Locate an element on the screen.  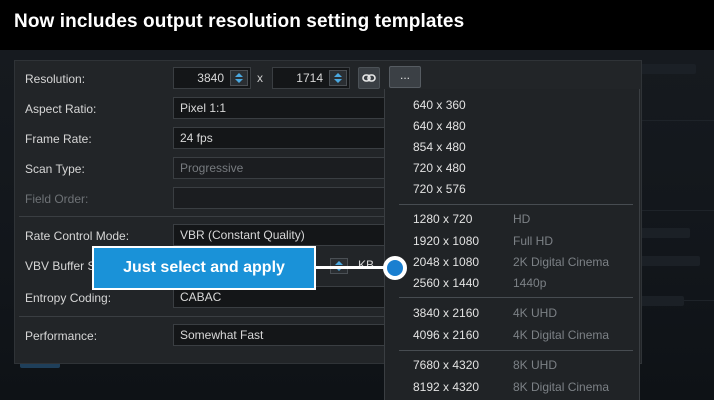
resolution-width-input: 3840 is located at coordinates (212, 78).